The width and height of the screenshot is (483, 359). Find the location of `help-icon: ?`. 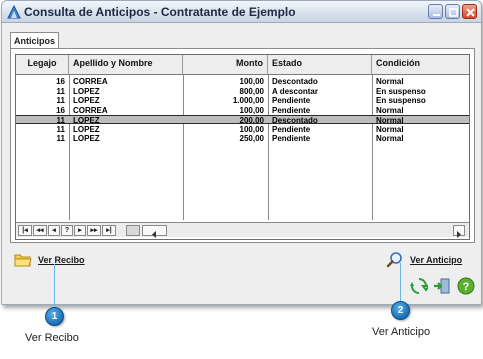

help-icon: ? is located at coordinates (466, 286).